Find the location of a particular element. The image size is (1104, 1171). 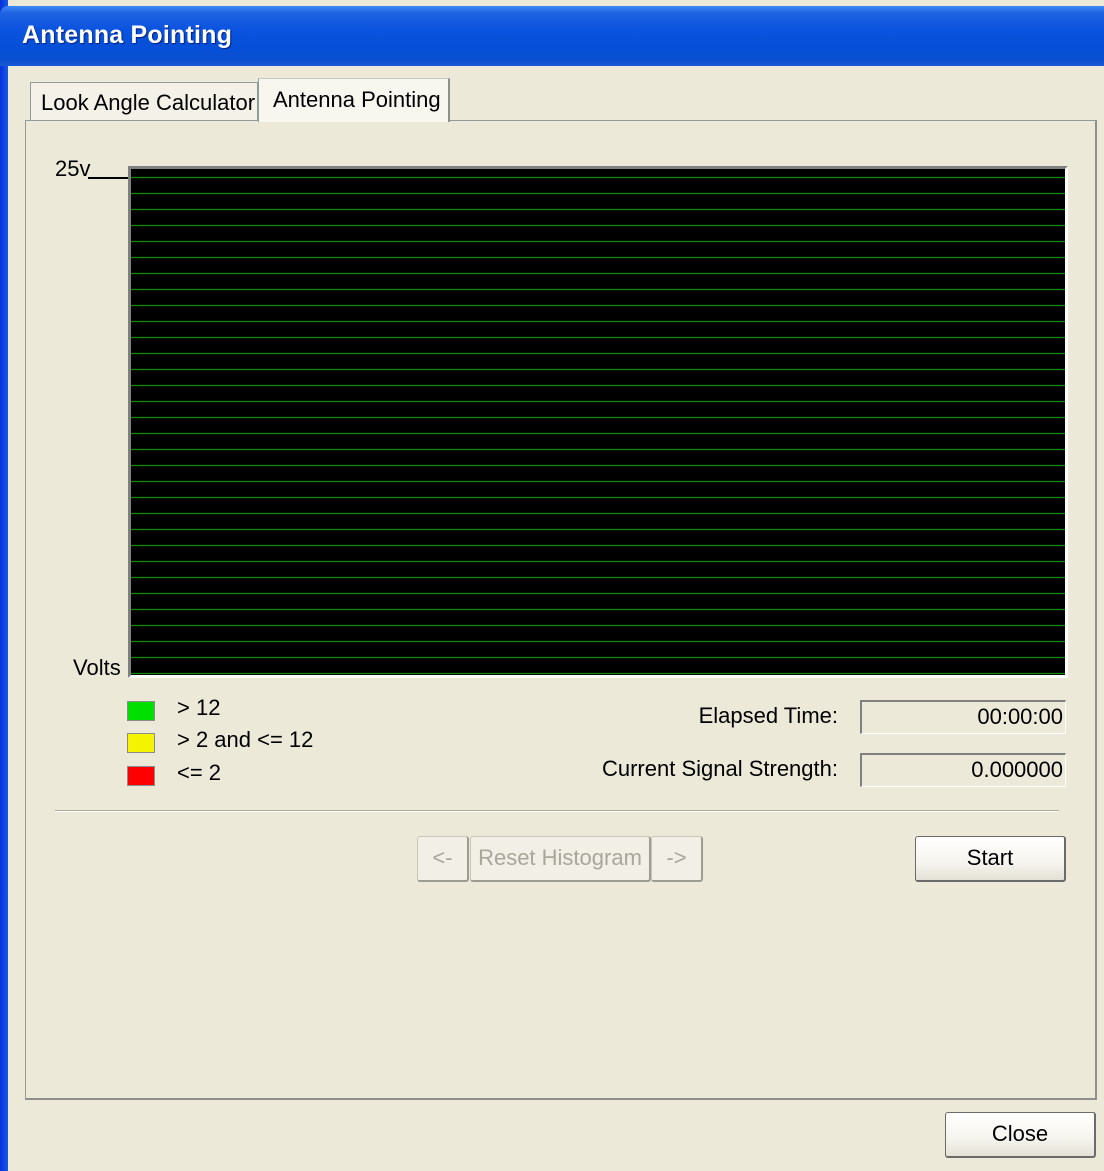

tab-look-angle-calculator: Look Angle Calculator is located at coordinates (144, 102).